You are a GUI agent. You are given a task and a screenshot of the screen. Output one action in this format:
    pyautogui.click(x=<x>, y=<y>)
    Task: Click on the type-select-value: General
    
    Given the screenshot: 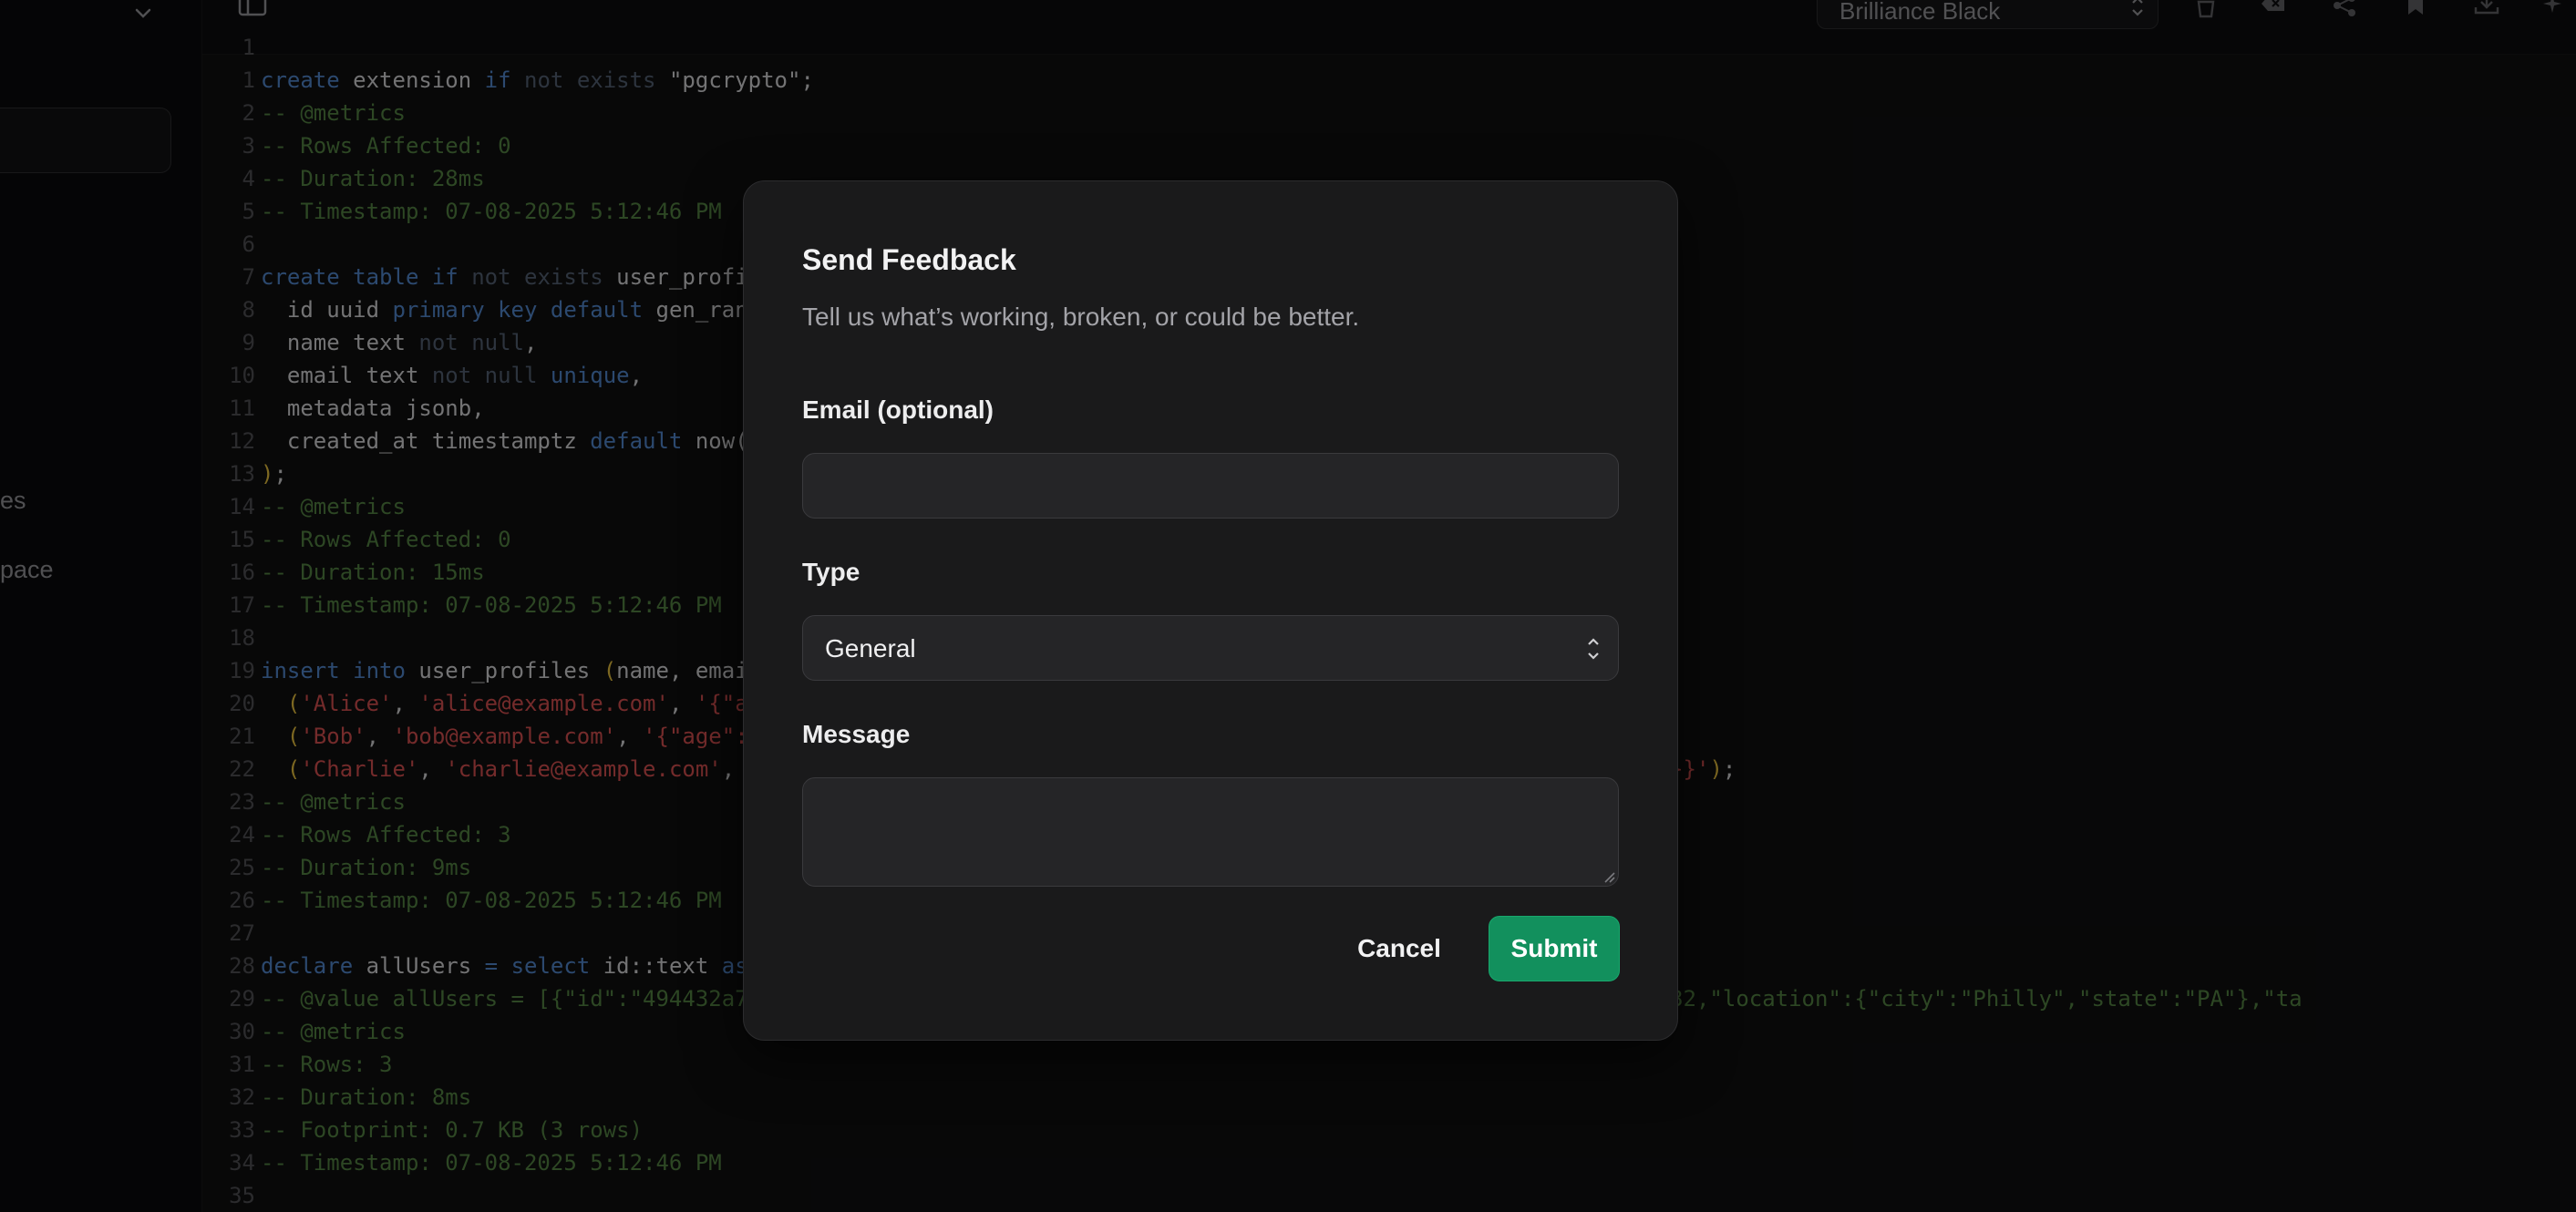 What is the action you would take?
    pyautogui.click(x=870, y=648)
    